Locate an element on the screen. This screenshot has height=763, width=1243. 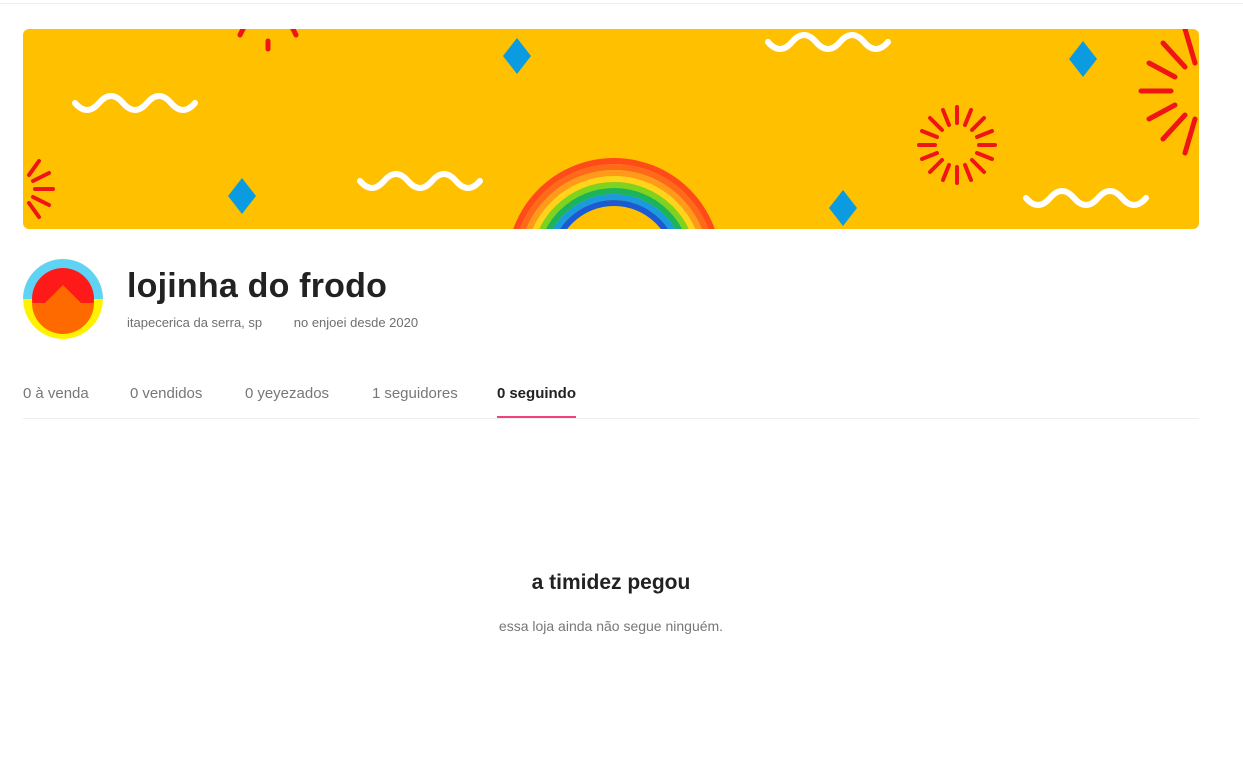
tab-count: 1 is located at coordinates (376, 393).